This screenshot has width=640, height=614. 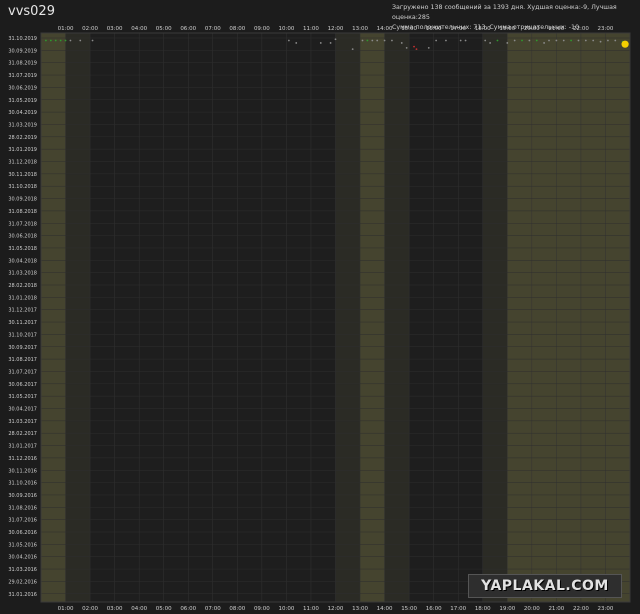 What do you see at coordinates (22, 496) in the screenshot?
I see `y-tick-label: 30.09.2016` at bounding box center [22, 496].